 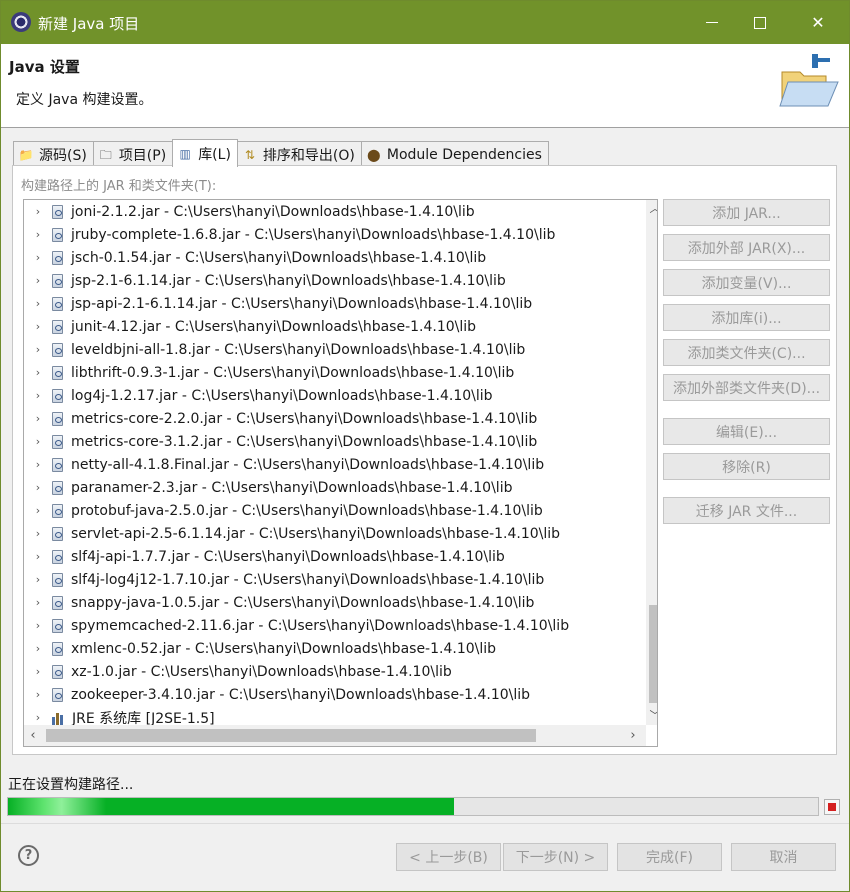 I want to click on wizard-banner: Java 设置 定义 Java 构建设置。, so click(x=425, y=86).